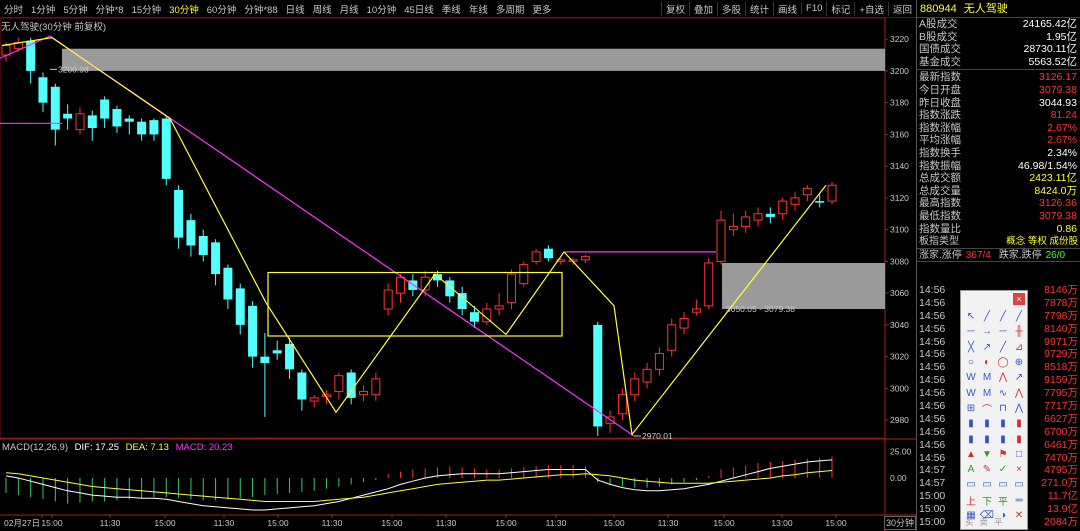  Describe the element at coordinates (75, 9) in the screenshot. I see `period-tab-2: 5分钟` at that location.